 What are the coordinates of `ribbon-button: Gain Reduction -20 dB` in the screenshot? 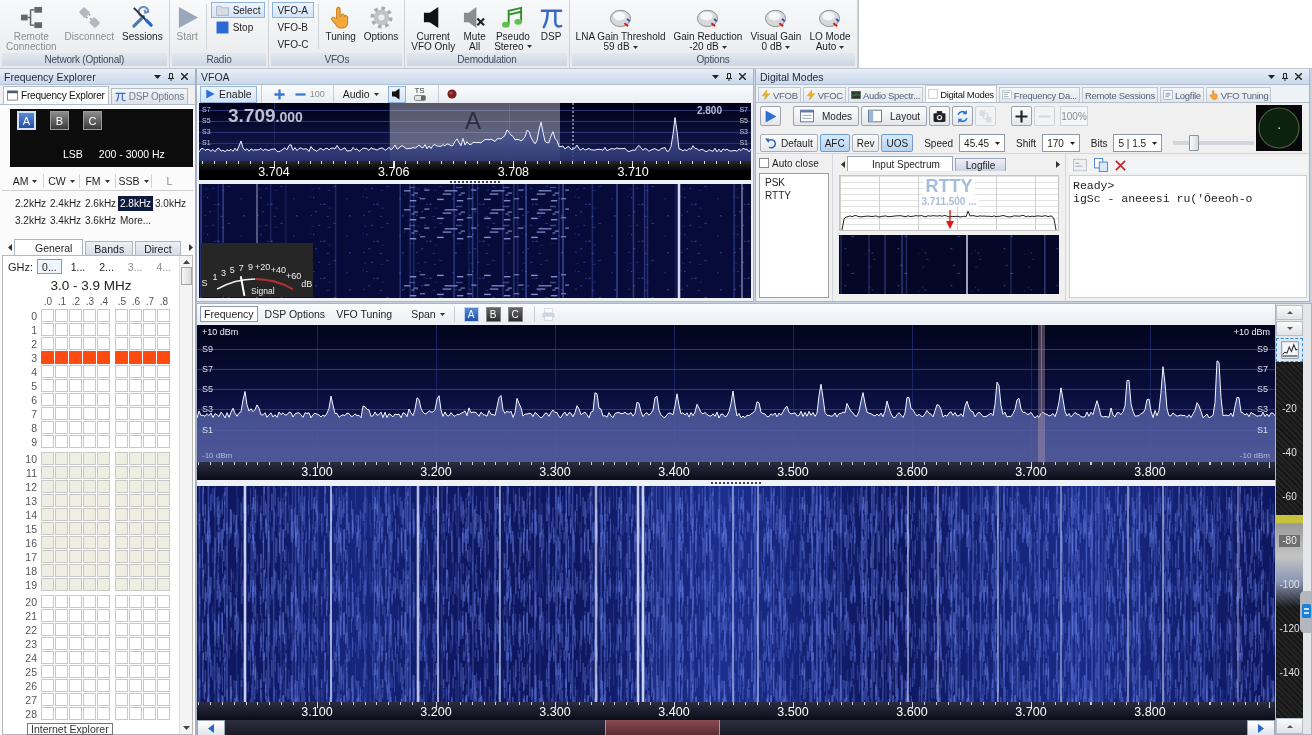 It's located at (708, 27).